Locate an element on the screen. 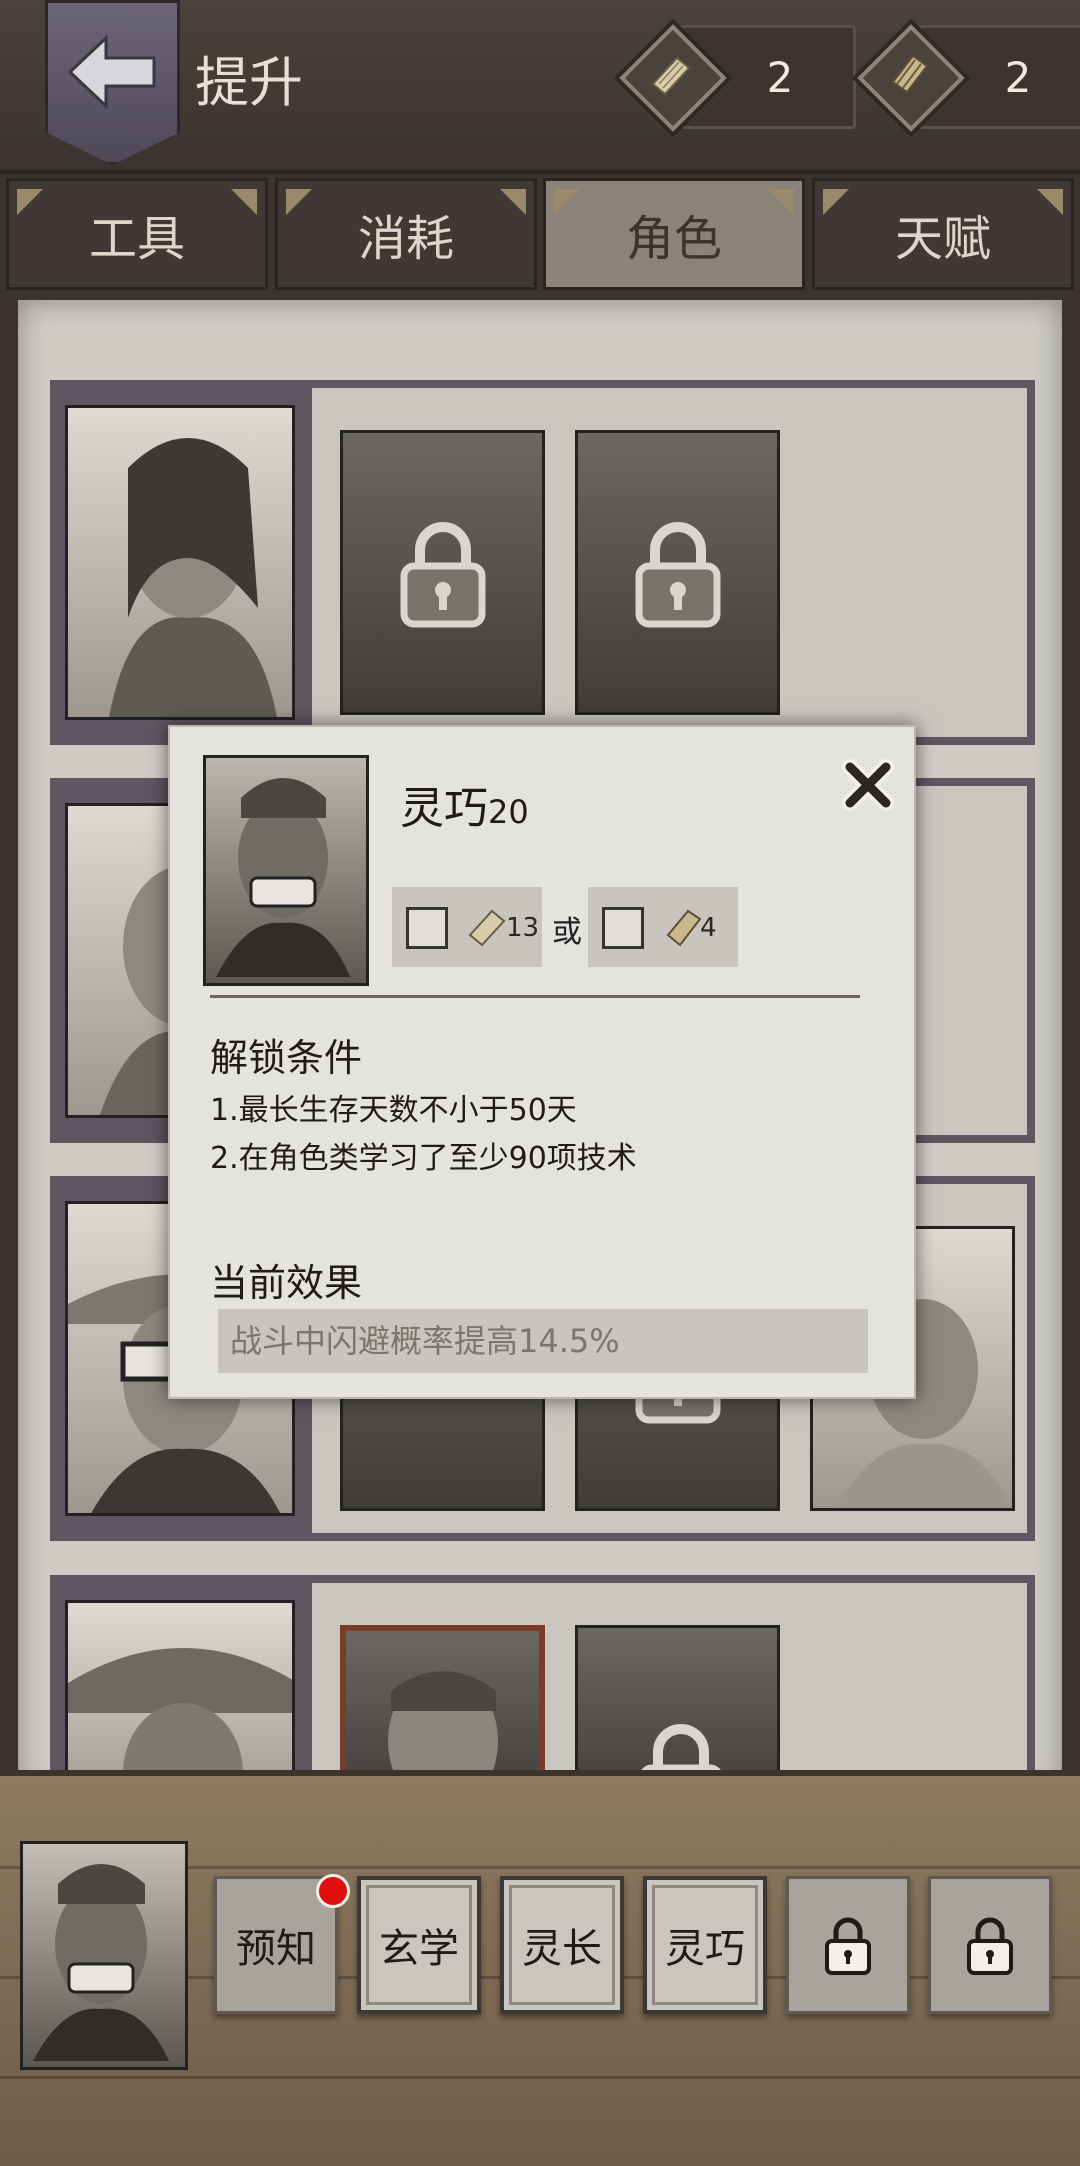  unlock-condition: 2.在角色类学习了至少90项技术 is located at coordinates (423, 1158).